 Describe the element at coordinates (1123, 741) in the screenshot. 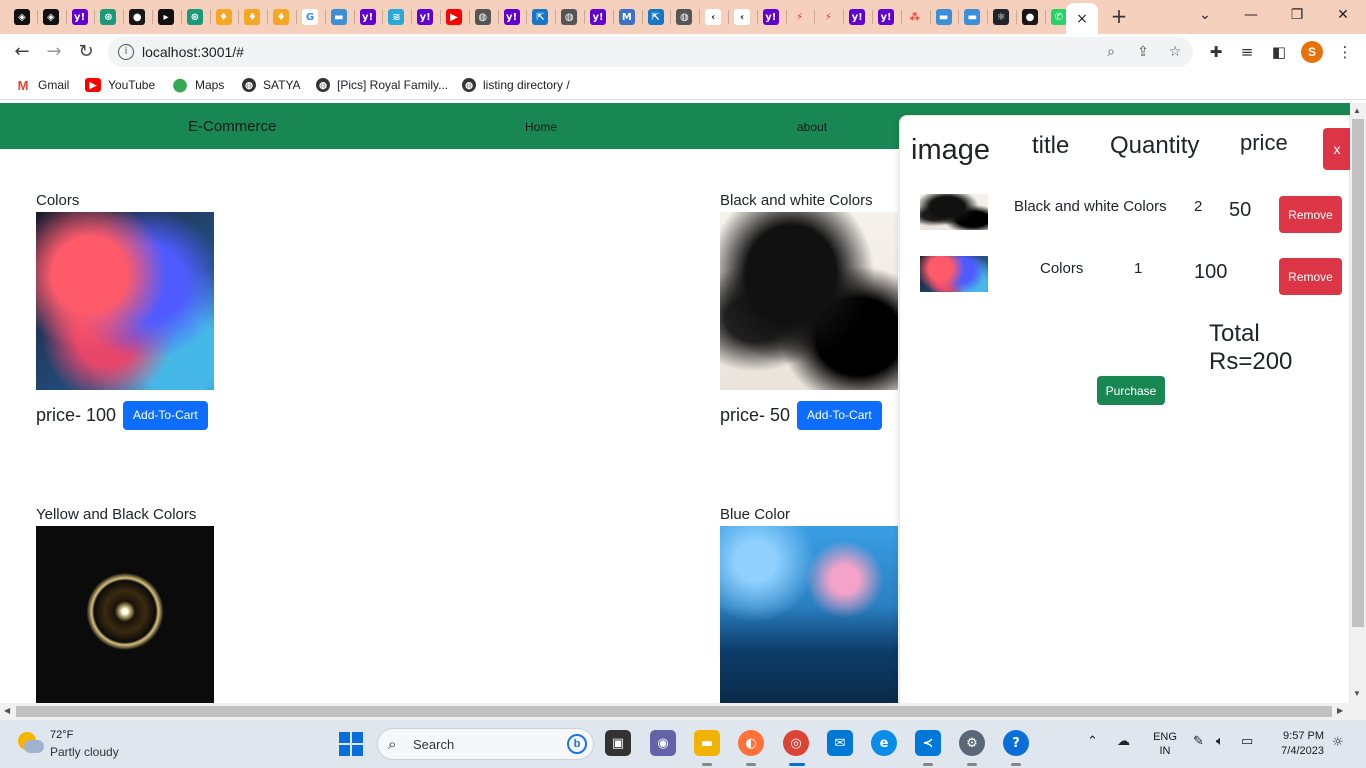

I see `onedrive-icon: ☁` at that location.